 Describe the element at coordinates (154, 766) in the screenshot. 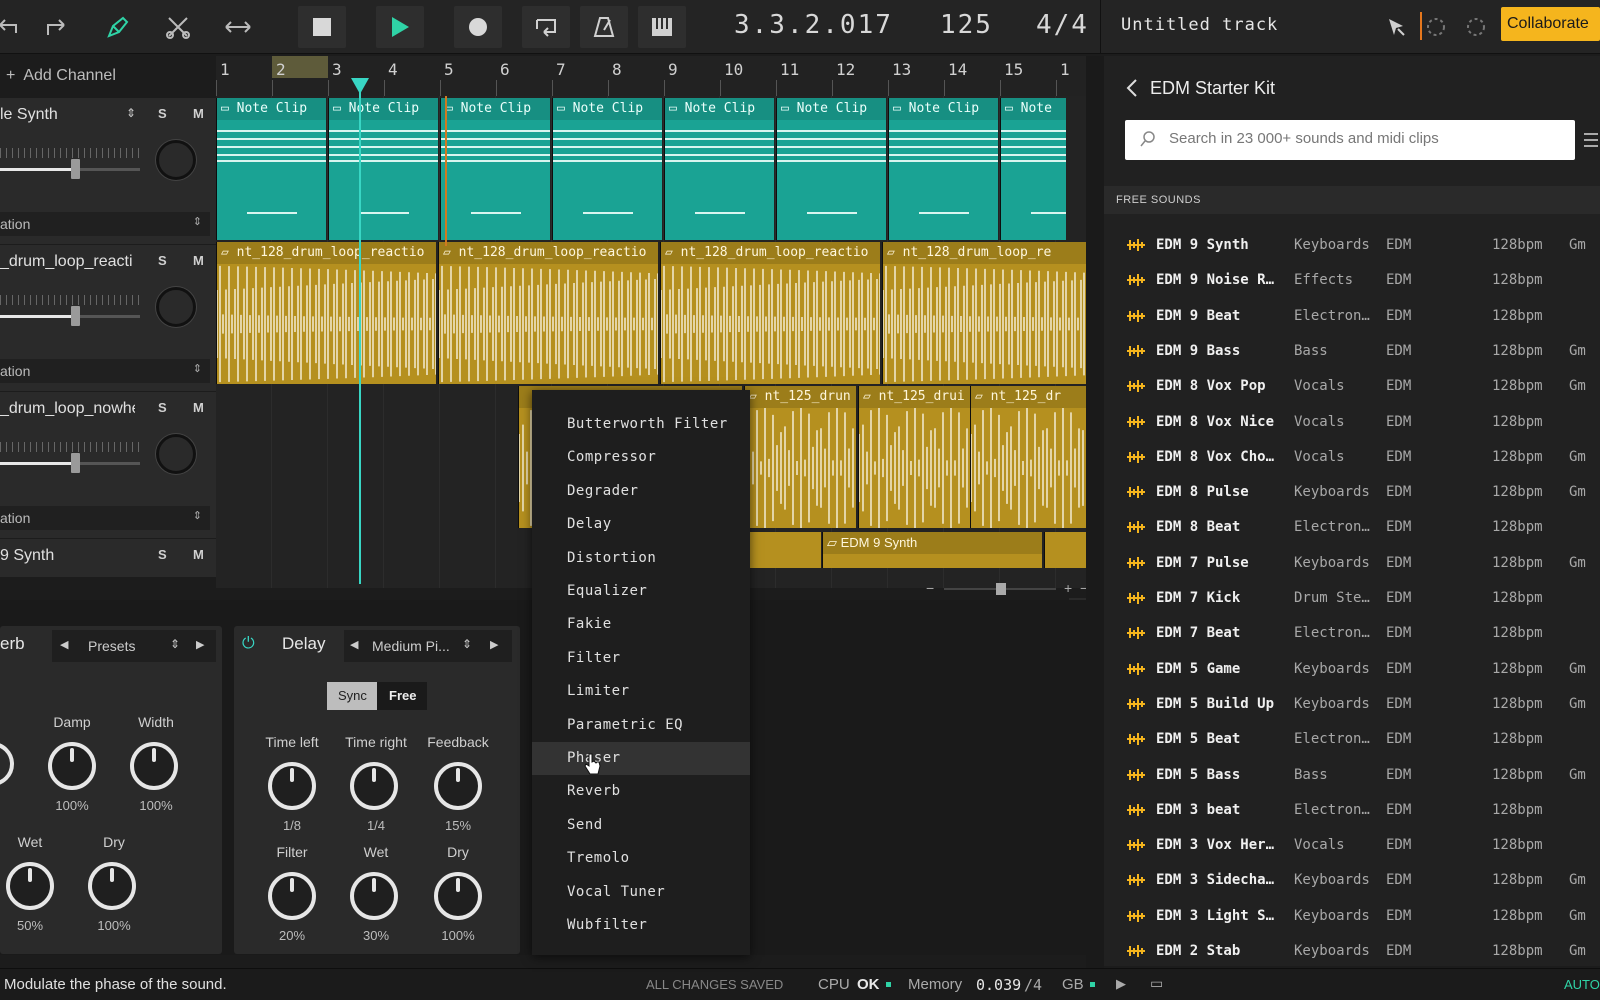

I see `width-knob` at that location.